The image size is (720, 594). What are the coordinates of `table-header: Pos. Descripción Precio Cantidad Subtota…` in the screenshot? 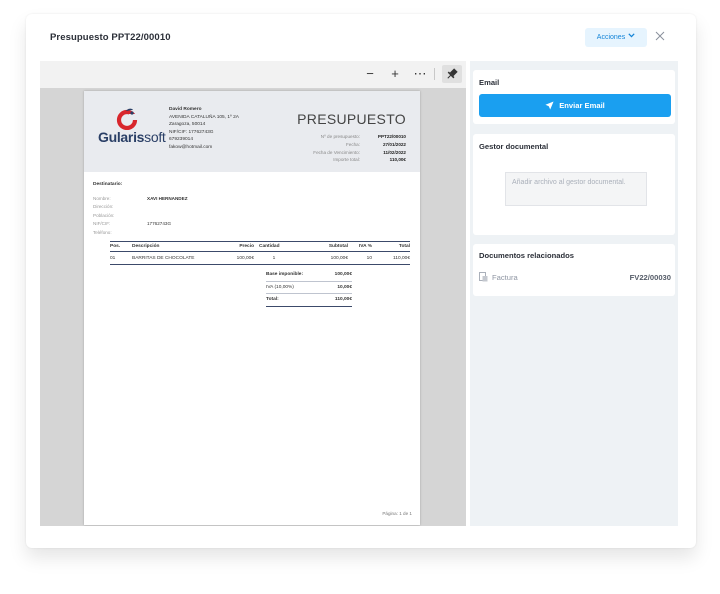 It's located at (260, 246).